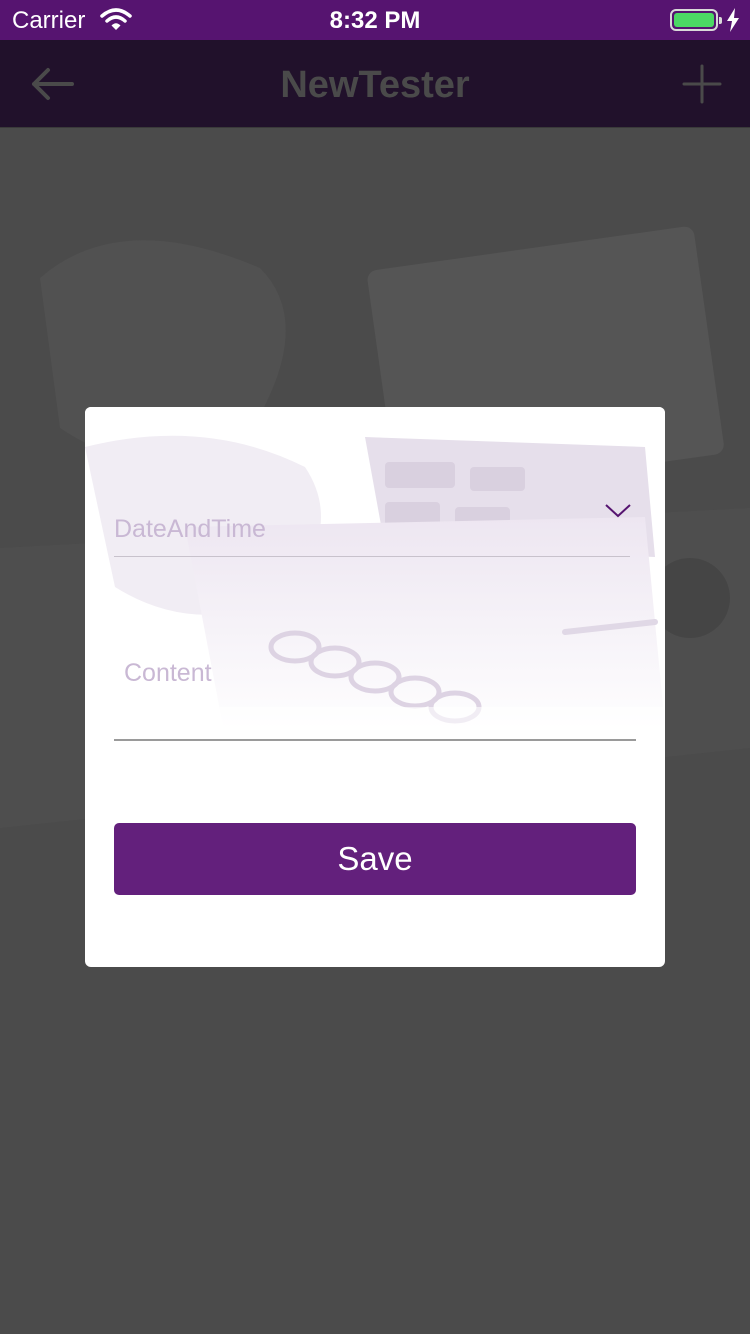 The image size is (750, 1334). What do you see at coordinates (372, 530) in the screenshot?
I see `date-time-field: DateAndTime` at bounding box center [372, 530].